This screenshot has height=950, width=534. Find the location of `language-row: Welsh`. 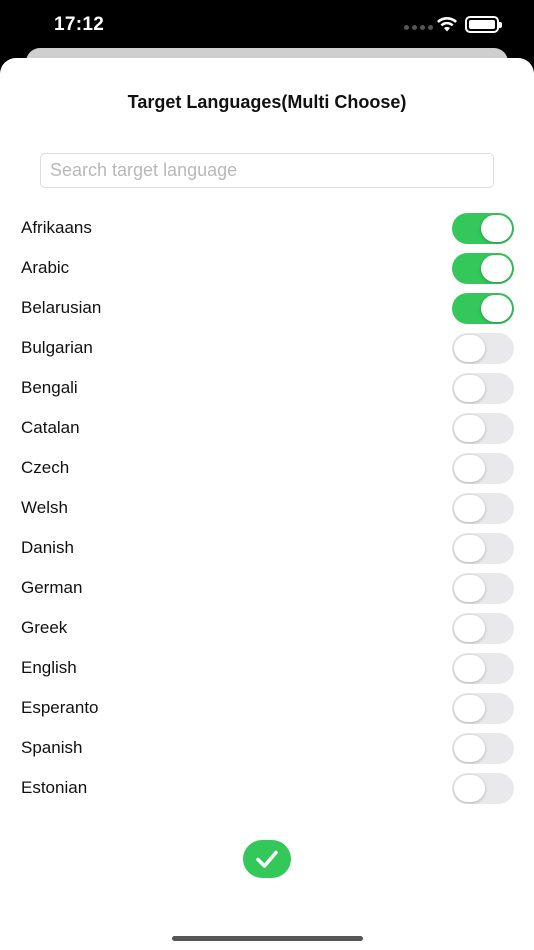

language-row: Welsh is located at coordinates (267, 508).